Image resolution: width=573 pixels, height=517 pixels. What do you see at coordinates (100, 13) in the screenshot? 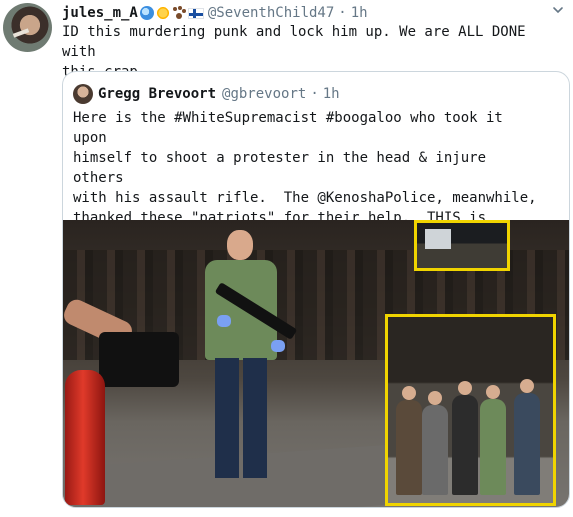
I see `author-display-name: jules_m_A` at bounding box center [100, 13].